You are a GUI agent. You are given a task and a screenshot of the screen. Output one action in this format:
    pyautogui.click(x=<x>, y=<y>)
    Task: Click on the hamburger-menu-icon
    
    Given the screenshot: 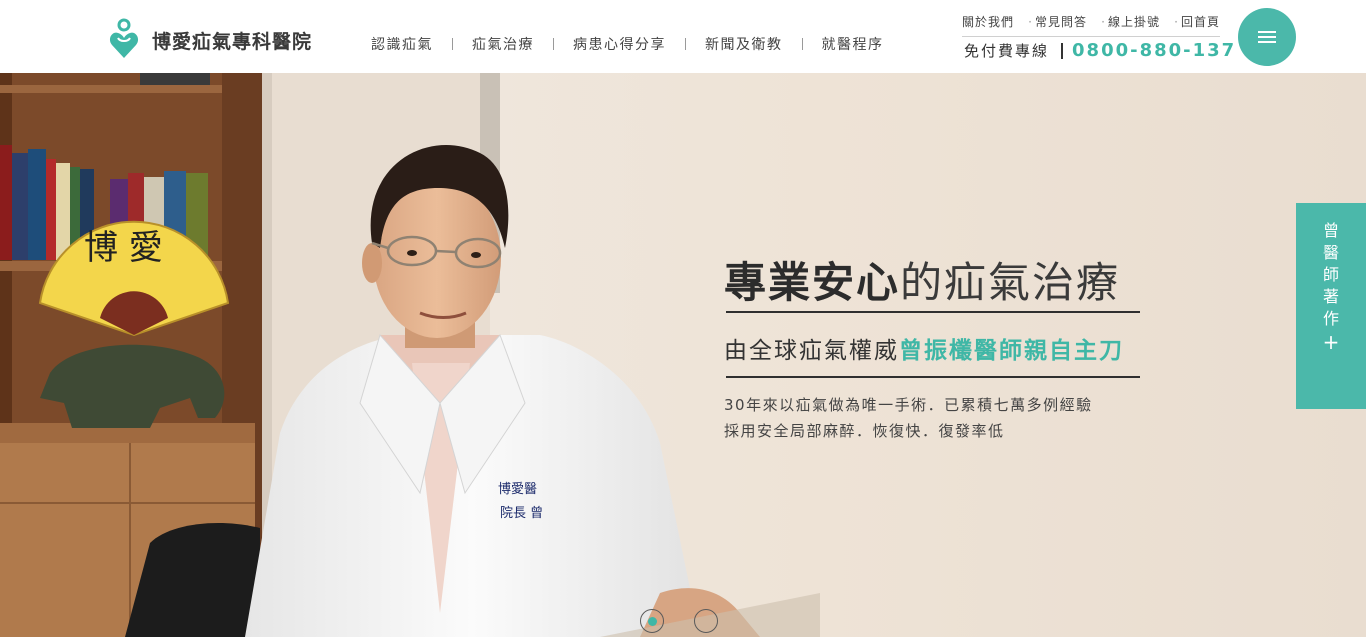 What is the action you would take?
    pyautogui.click(x=1267, y=37)
    